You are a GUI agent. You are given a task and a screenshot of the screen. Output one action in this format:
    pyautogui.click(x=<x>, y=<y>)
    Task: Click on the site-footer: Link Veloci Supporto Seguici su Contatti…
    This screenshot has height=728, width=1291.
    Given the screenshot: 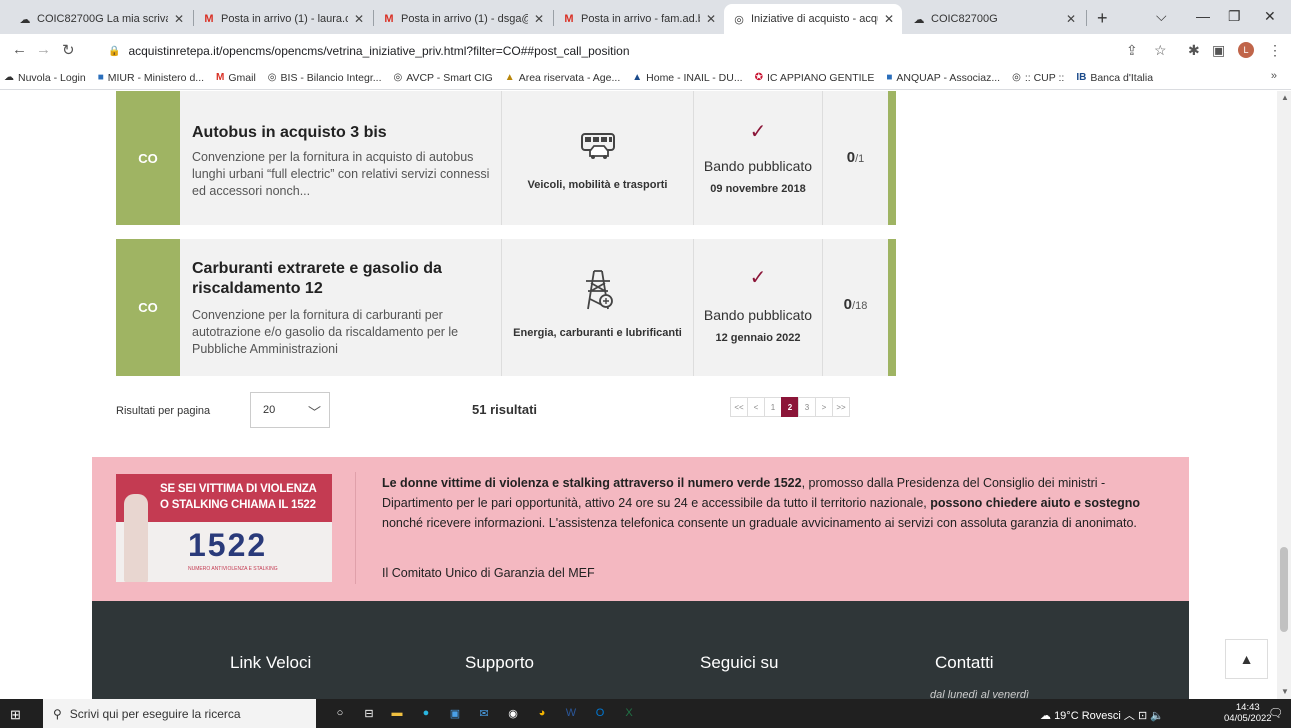 What is the action you would take?
    pyautogui.click(x=640, y=650)
    